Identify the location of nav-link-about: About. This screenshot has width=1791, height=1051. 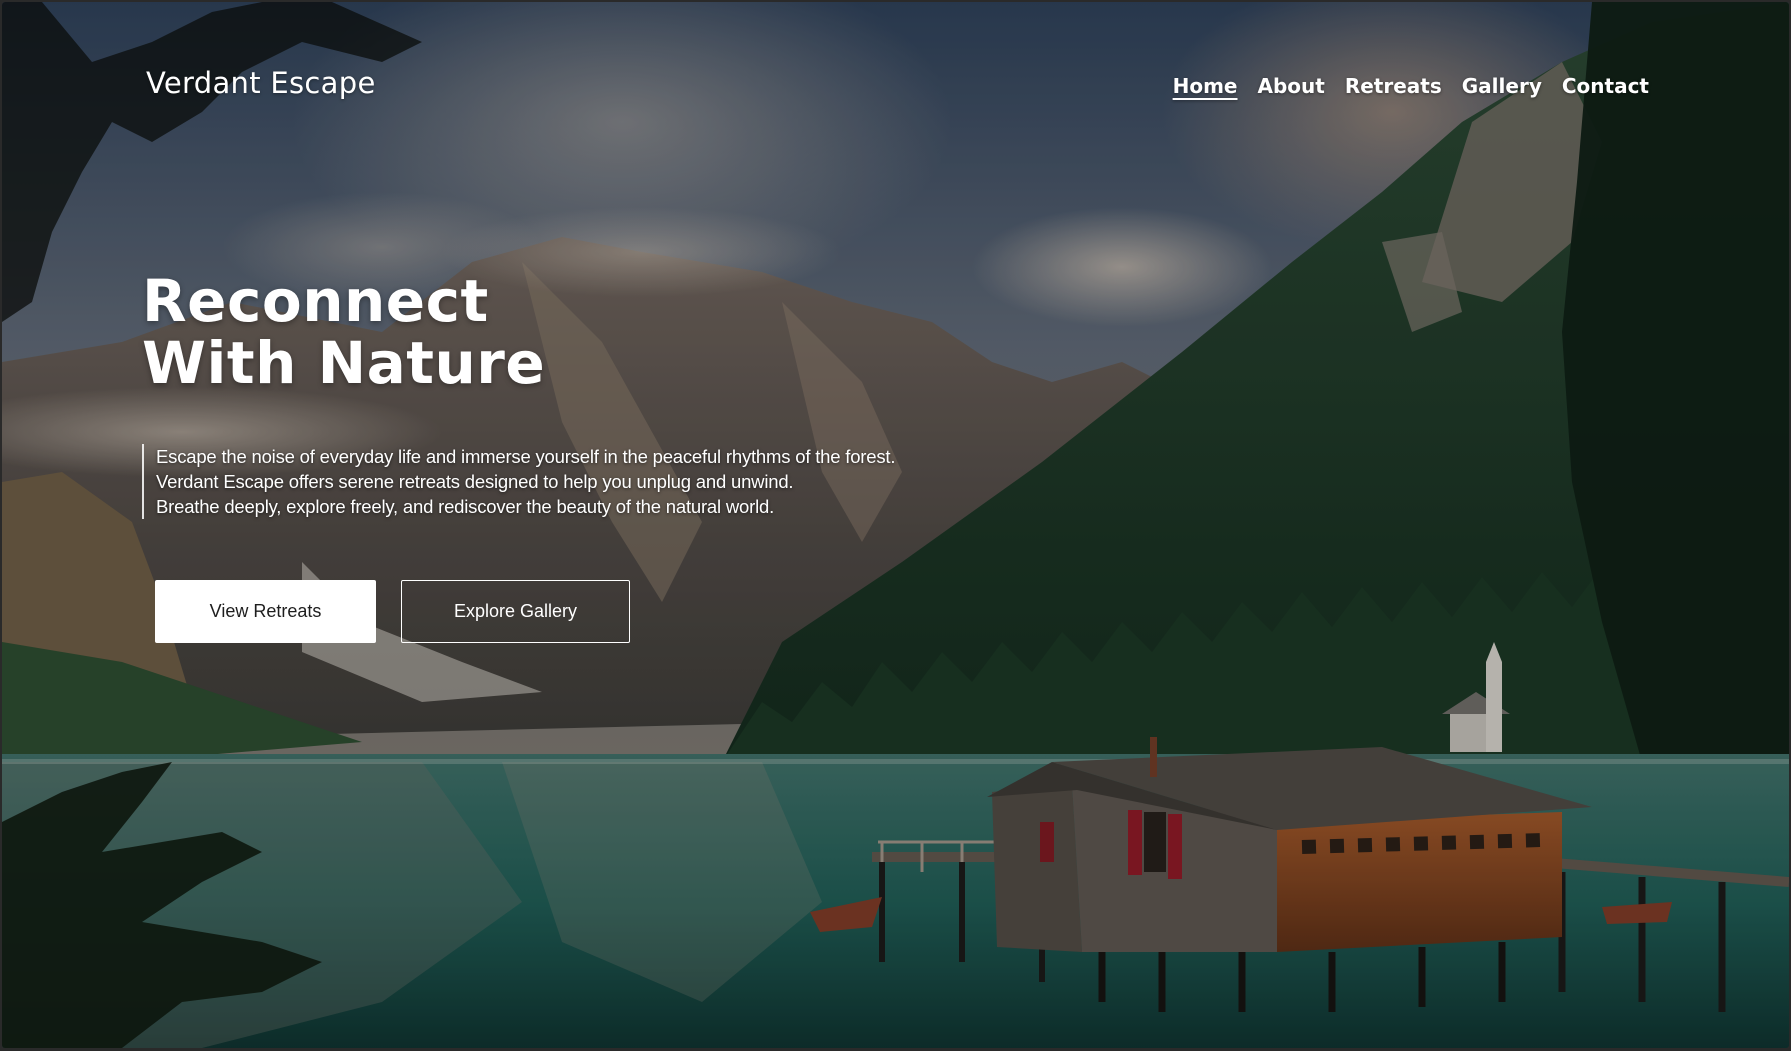
(1291, 86).